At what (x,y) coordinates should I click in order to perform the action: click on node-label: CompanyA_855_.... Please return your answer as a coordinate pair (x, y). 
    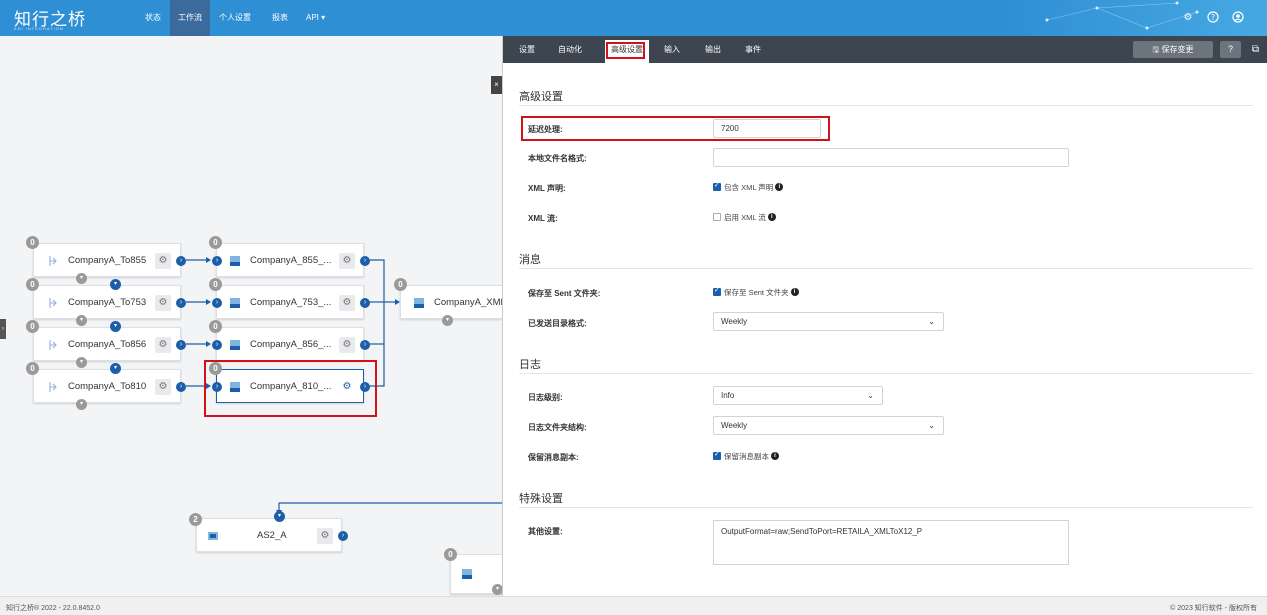
    Looking at the image, I should click on (291, 260).